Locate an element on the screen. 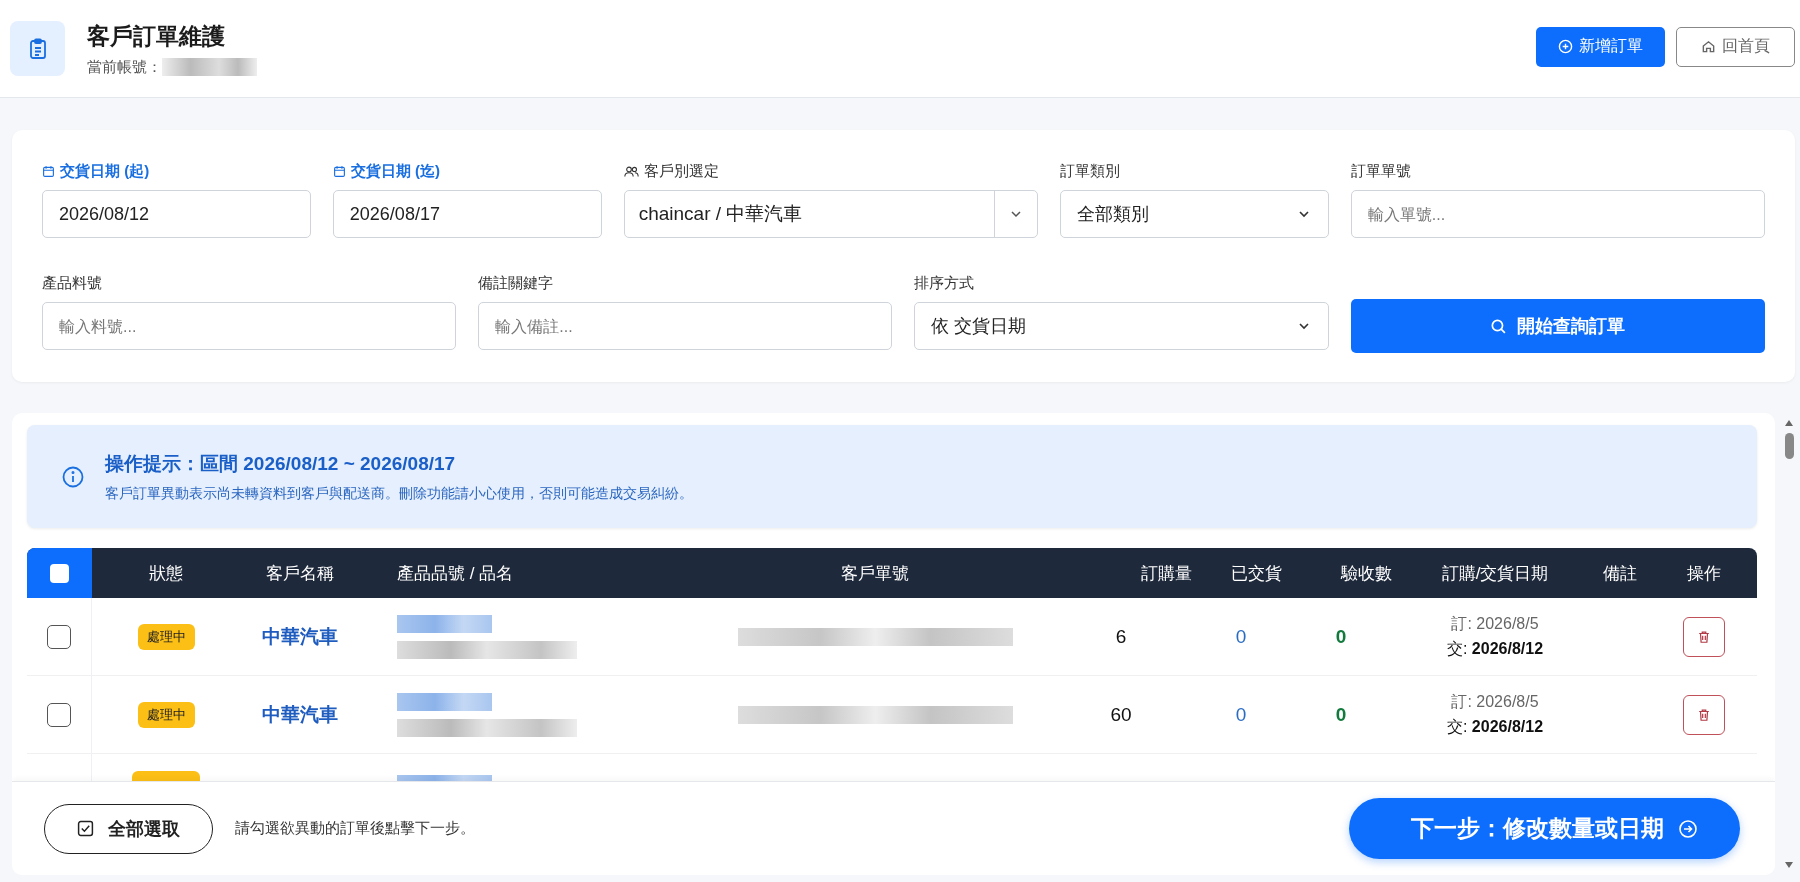  hint-text: 請勾選欲異動的訂單後點擊下一步。 is located at coordinates (355, 828).